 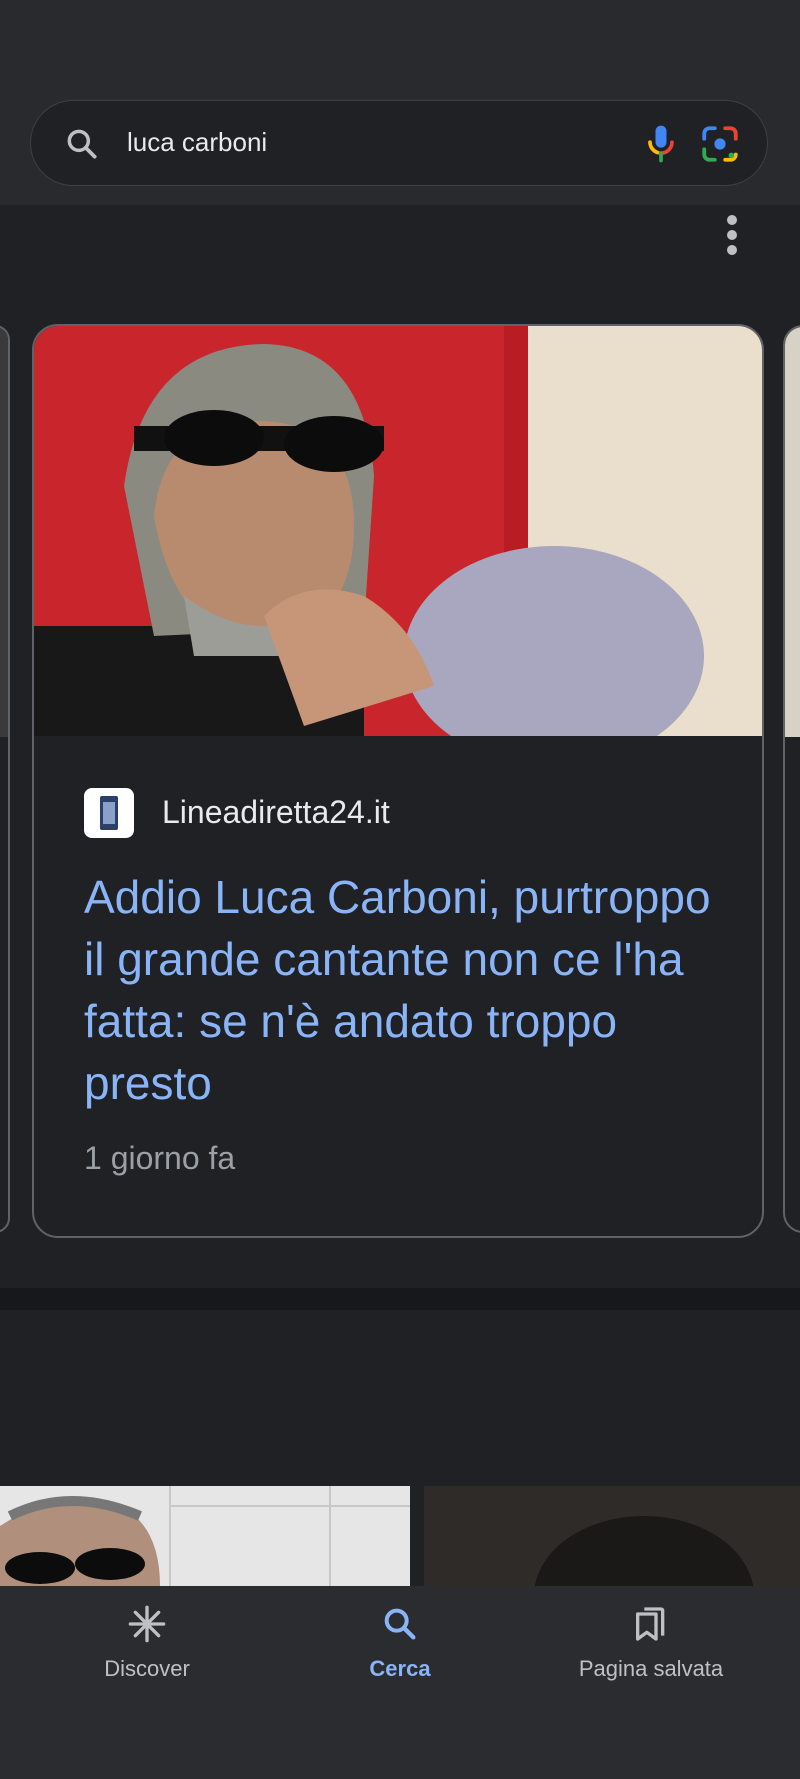 What do you see at coordinates (5, 779) in the screenshot?
I see `previous-news-card` at bounding box center [5, 779].